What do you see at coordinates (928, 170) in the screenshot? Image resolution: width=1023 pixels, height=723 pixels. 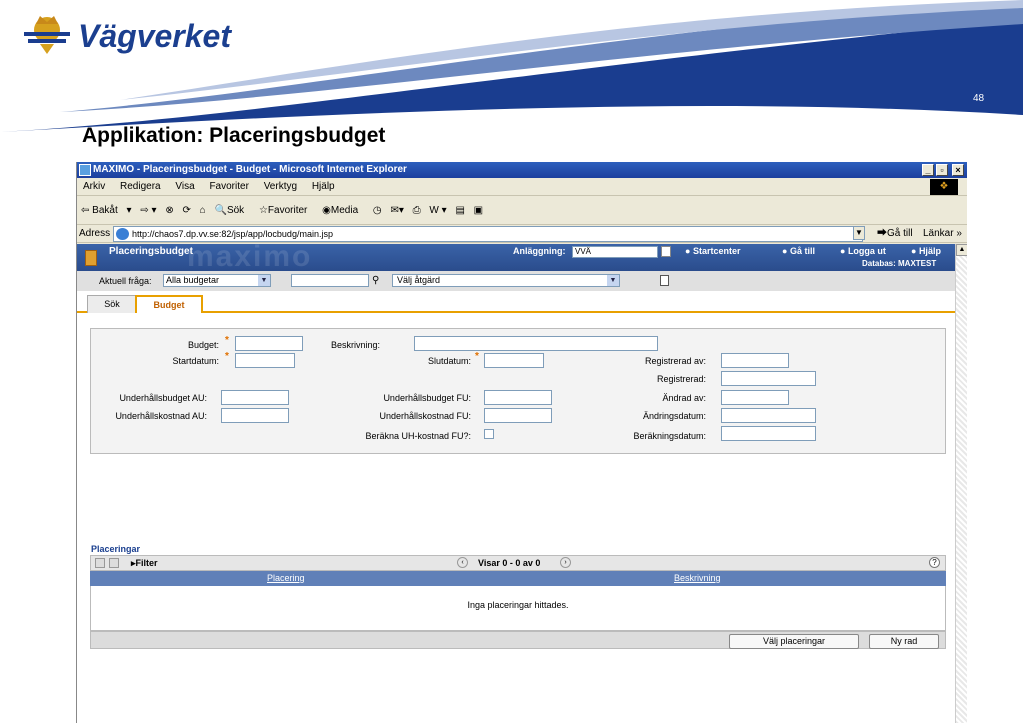 I see `minimize-icon: _` at bounding box center [928, 170].